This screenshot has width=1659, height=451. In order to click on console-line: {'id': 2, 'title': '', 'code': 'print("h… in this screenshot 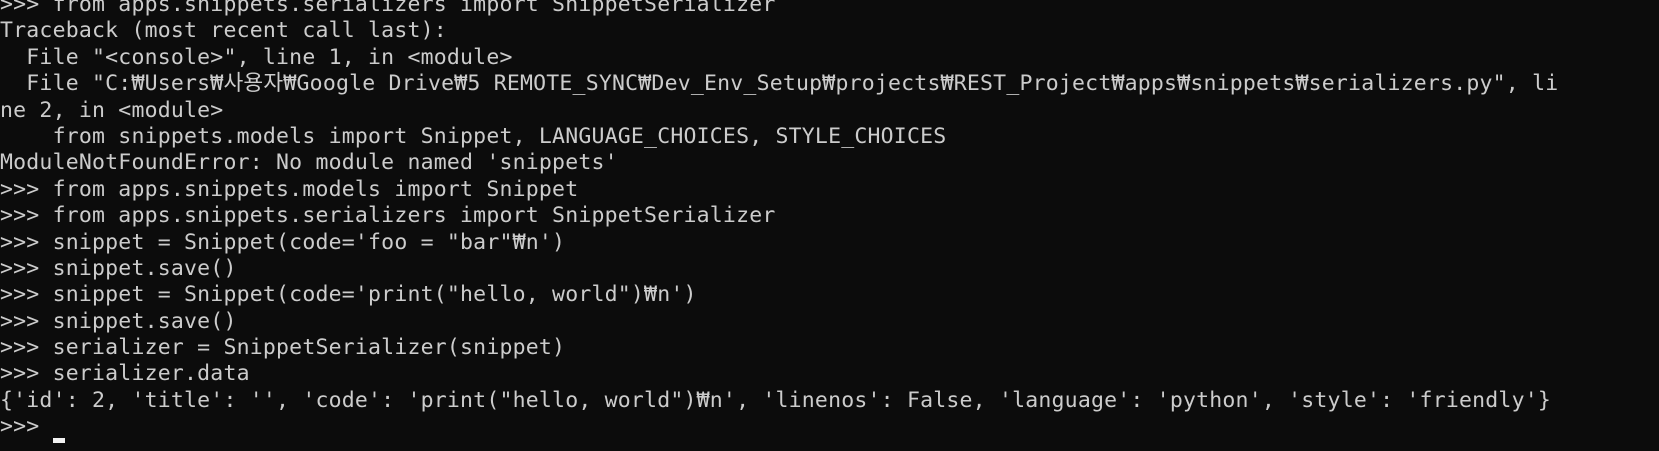, I will do `click(776, 400)`.